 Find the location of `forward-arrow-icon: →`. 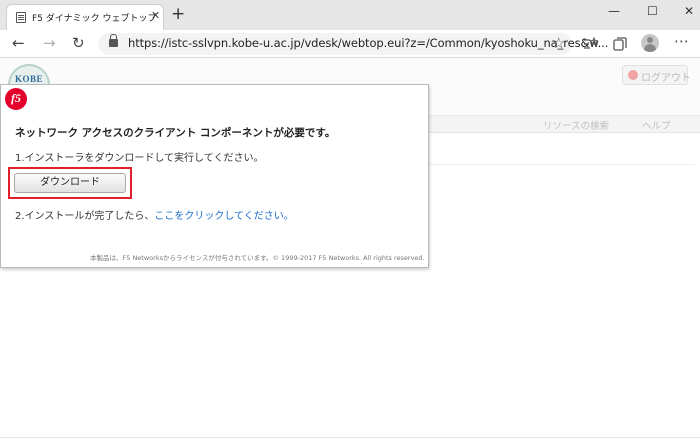

forward-arrow-icon: → is located at coordinates (49, 43).